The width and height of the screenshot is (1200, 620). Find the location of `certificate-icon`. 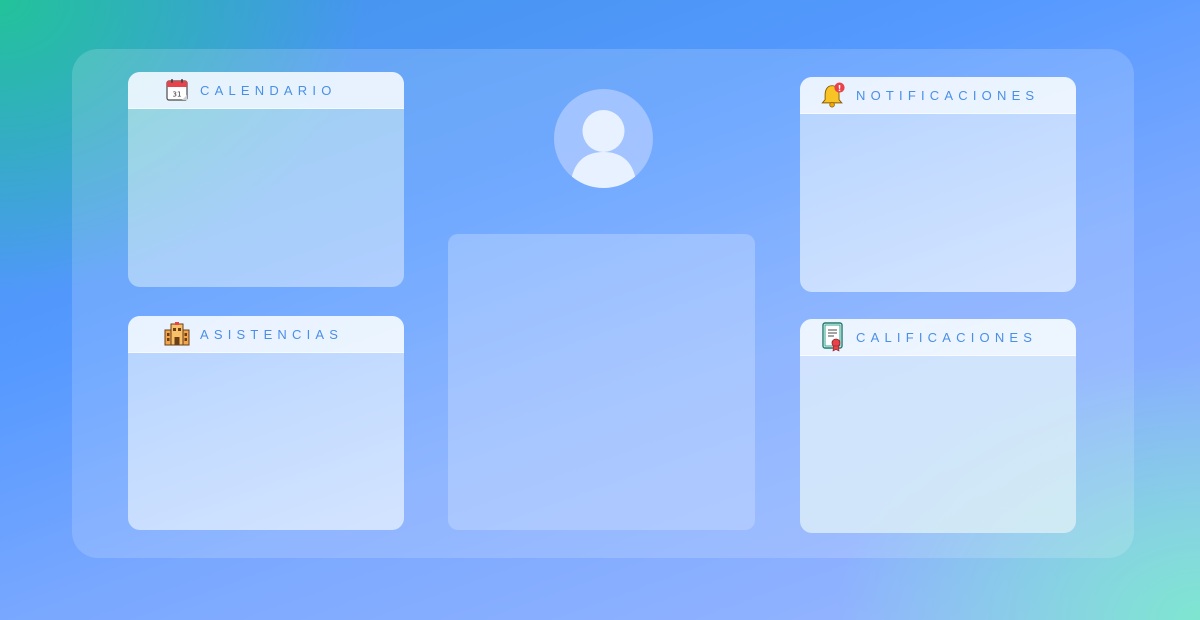

certificate-icon is located at coordinates (833, 337).